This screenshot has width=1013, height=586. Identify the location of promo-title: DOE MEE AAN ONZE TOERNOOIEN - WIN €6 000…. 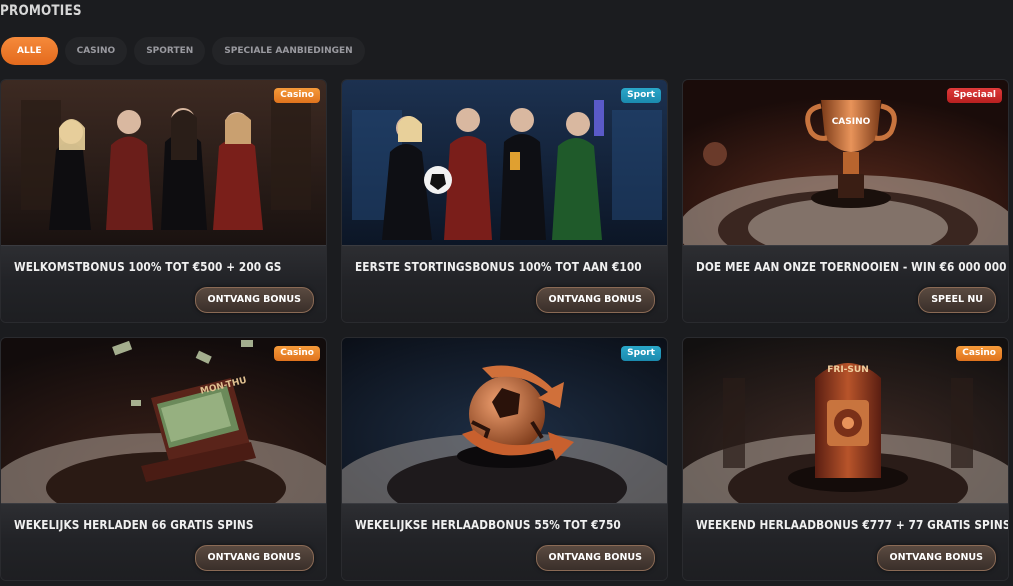
(852, 267).